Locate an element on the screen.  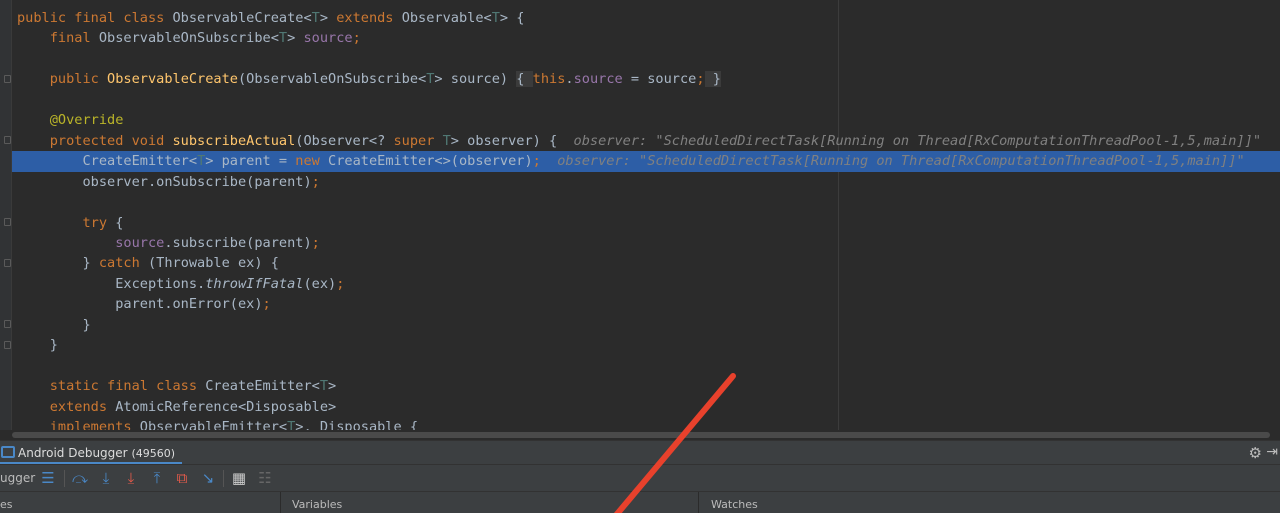
force-step-into-icon: ⤓ is located at coordinates (131, 478).